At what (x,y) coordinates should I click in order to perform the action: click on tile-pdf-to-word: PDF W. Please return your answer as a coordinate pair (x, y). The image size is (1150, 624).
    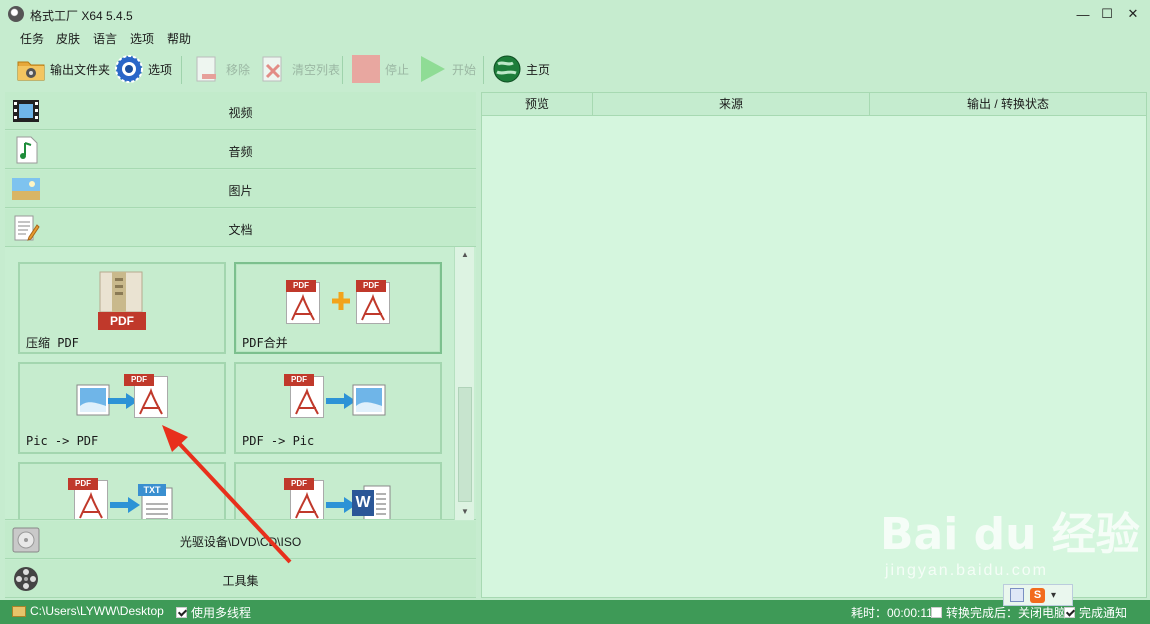
    Looking at the image, I should click on (338, 490).